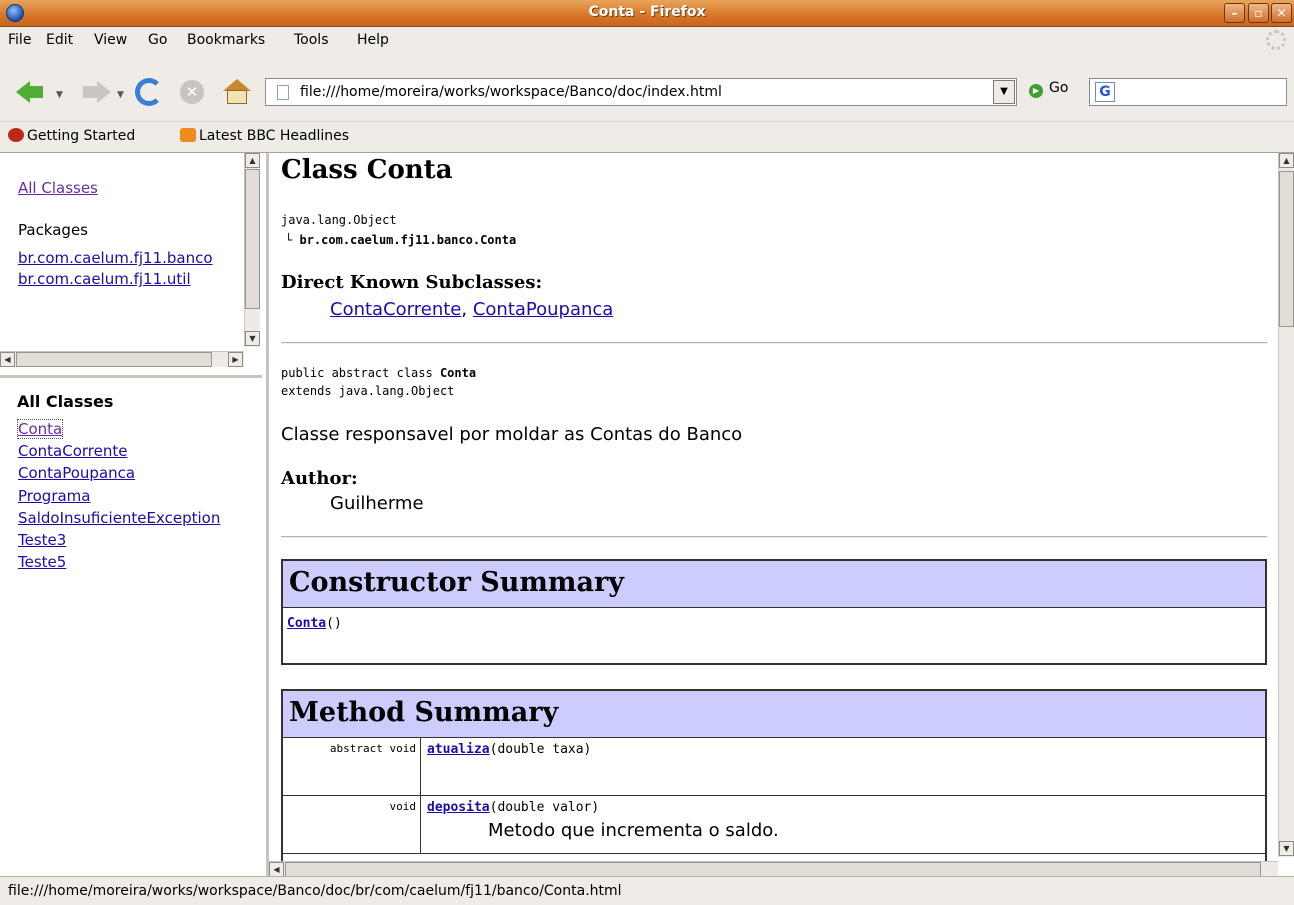  I want to click on back-dropdown-icon: ▼, so click(59, 95).